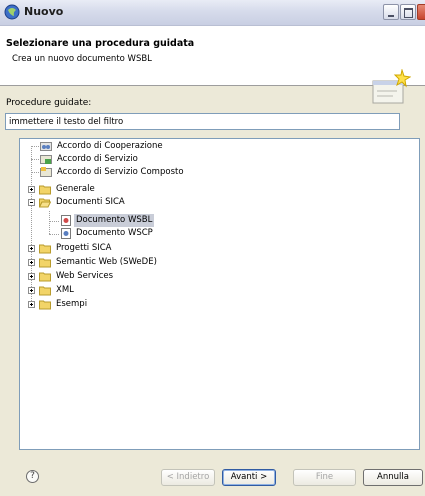  Describe the element at coordinates (84, 248) in the screenshot. I see `tree-item-label: Progetti SICA` at that location.